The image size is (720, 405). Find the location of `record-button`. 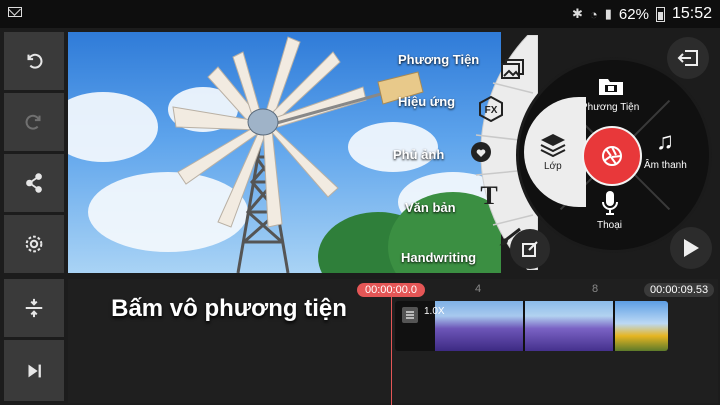

record-button is located at coordinates (612, 156).